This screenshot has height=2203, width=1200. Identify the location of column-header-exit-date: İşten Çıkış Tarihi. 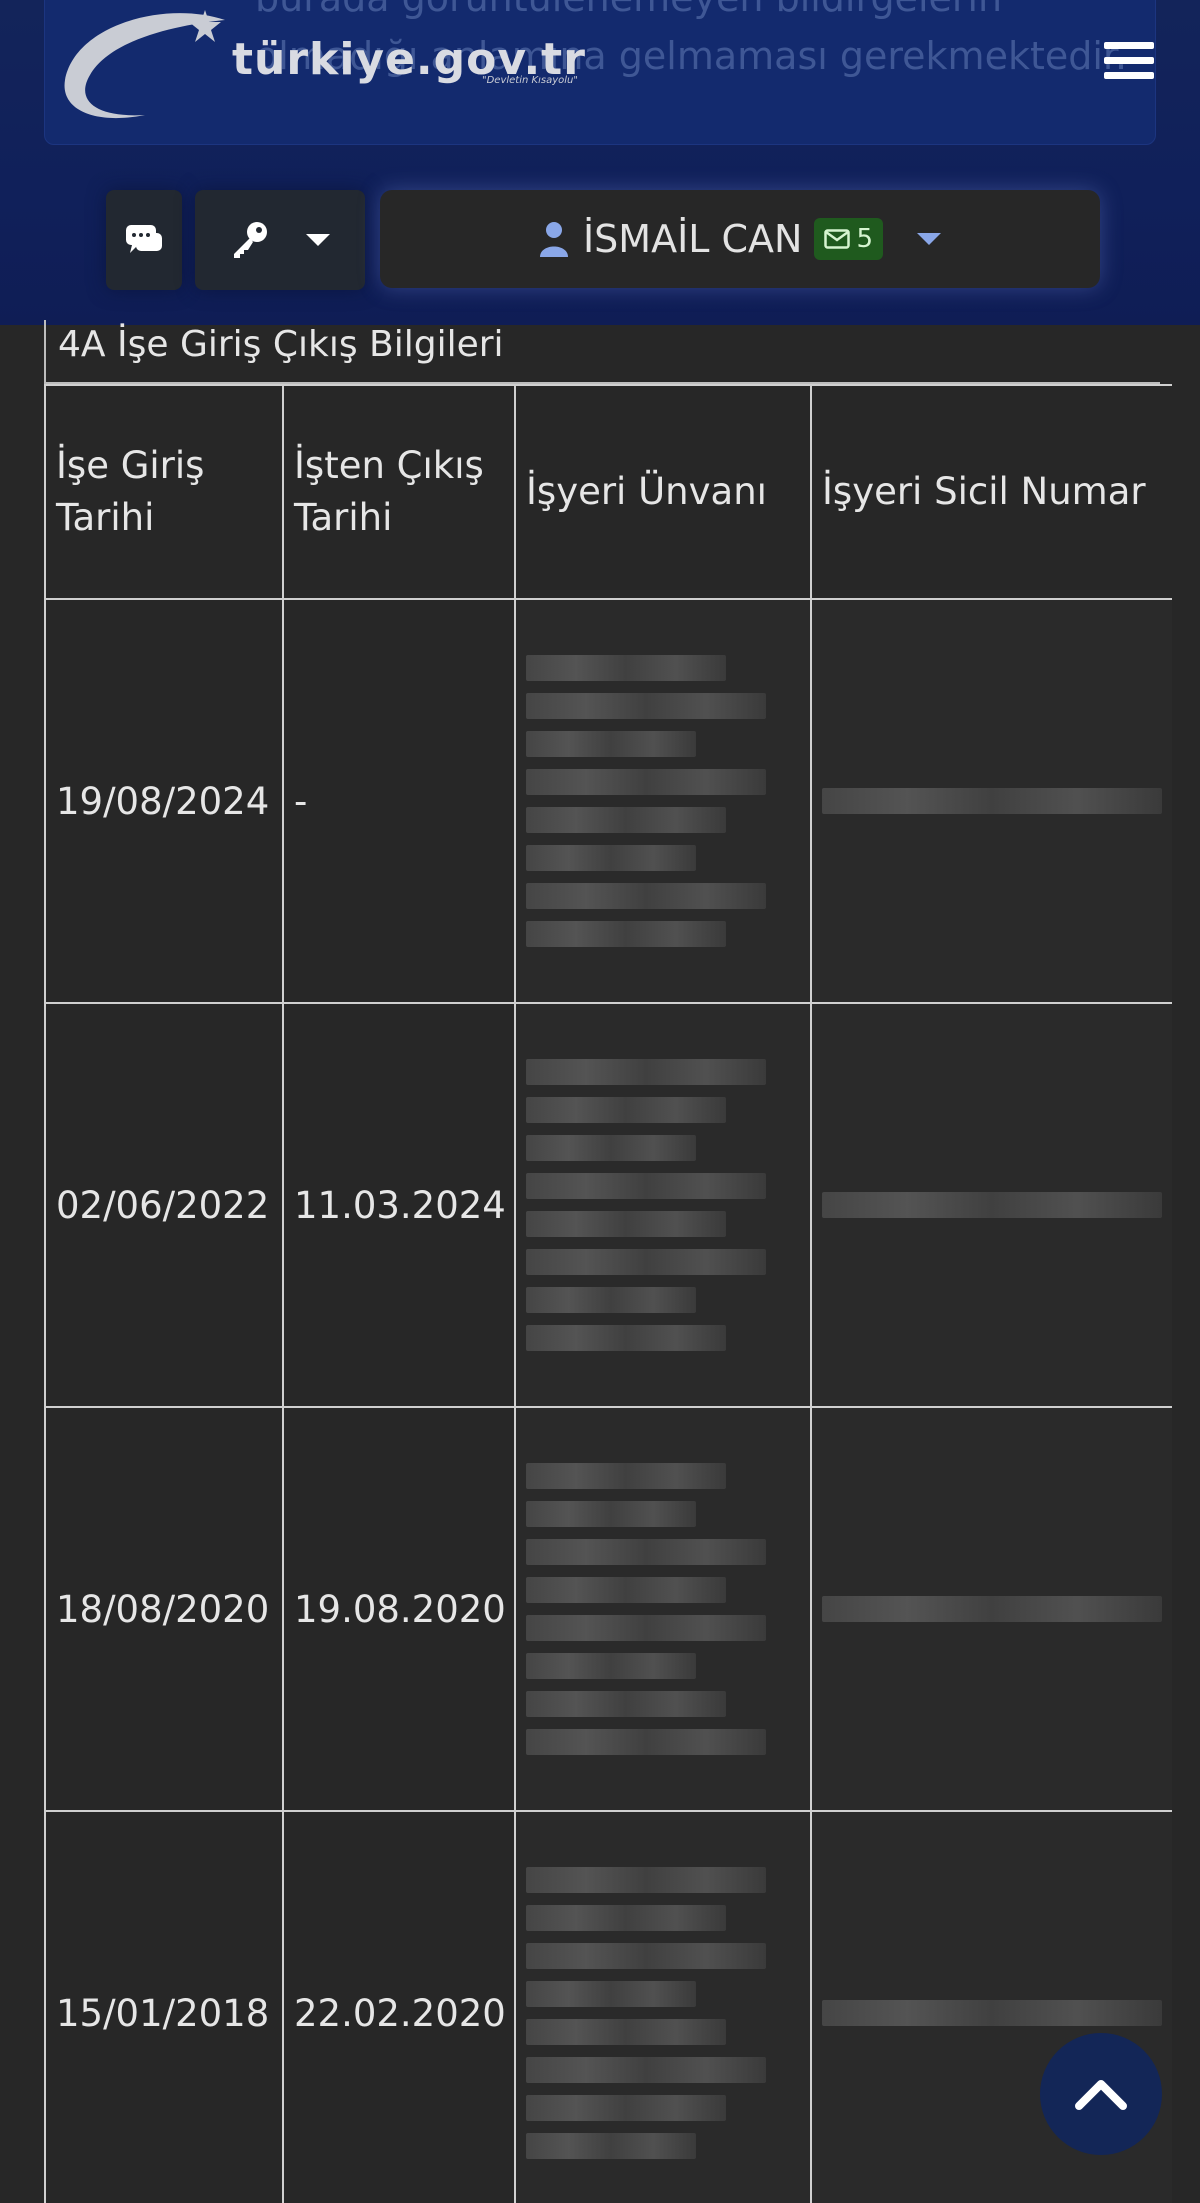
(399, 492).